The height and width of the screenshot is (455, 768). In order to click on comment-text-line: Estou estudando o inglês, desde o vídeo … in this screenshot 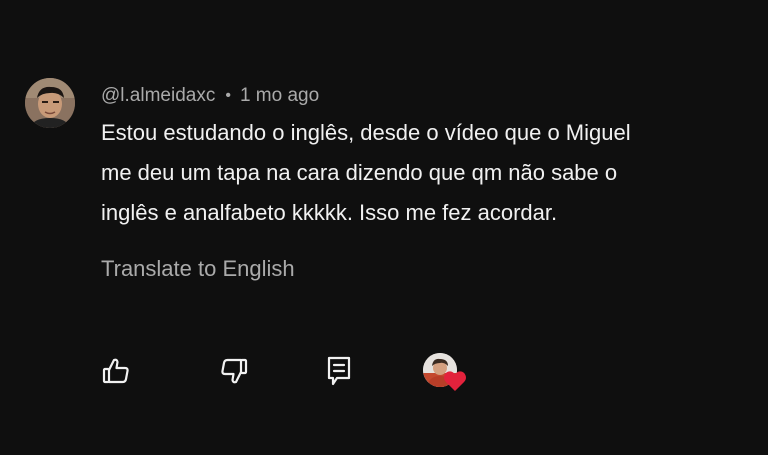, I will do `click(366, 132)`.